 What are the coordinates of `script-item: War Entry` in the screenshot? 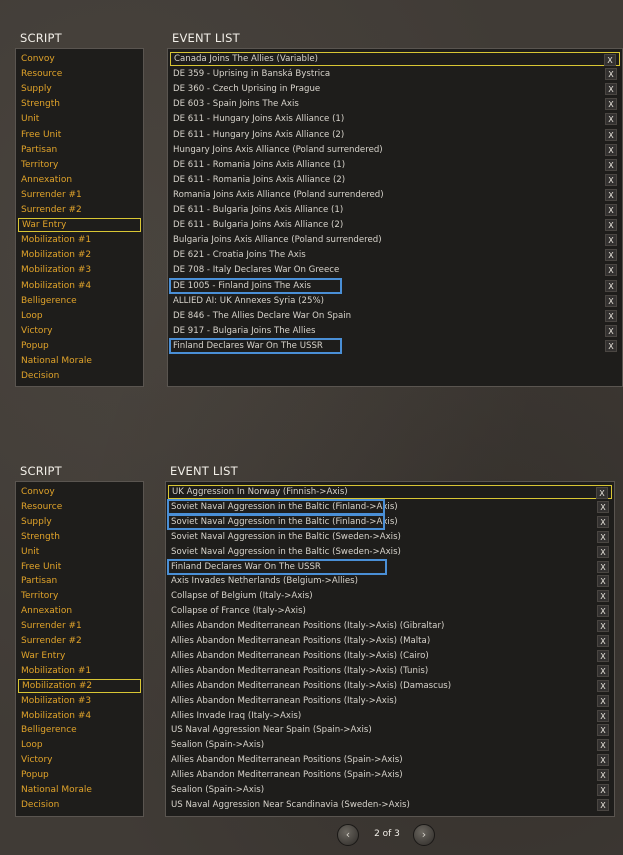 It's located at (79, 225).